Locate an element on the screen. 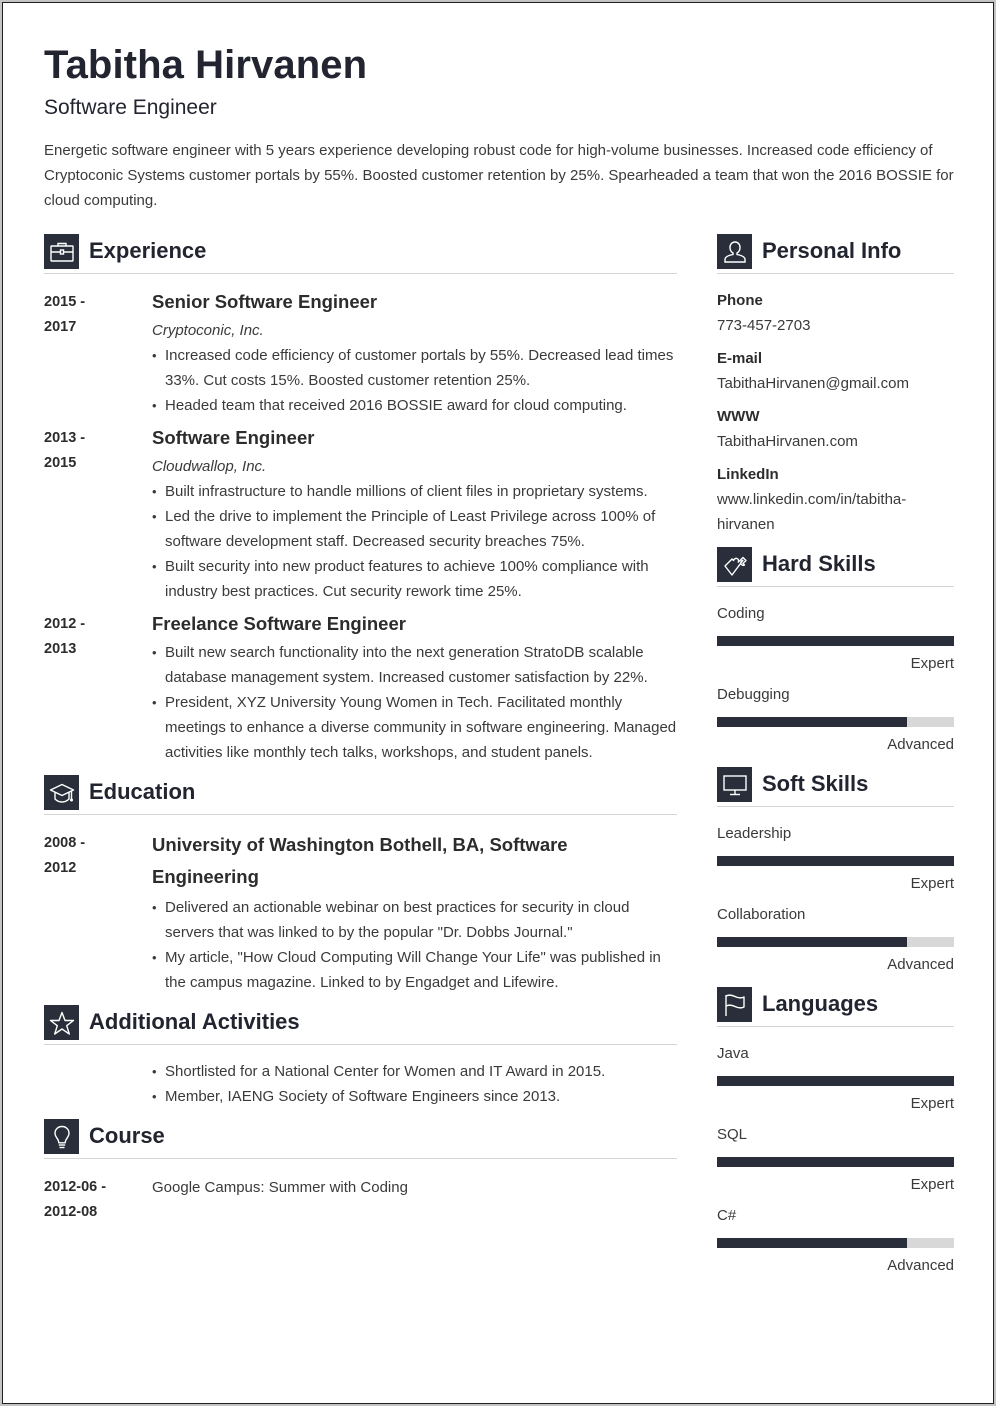 The image size is (996, 1406). job-title: Senior Software Engineer is located at coordinates (265, 301).